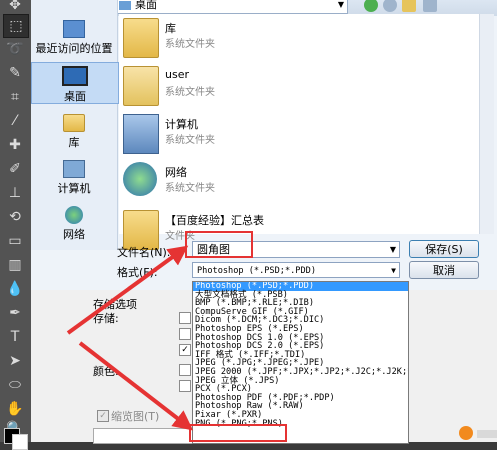  Describe the element at coordinates (130, 338) in the screenshot. I see `annotation-arrows` at that location.